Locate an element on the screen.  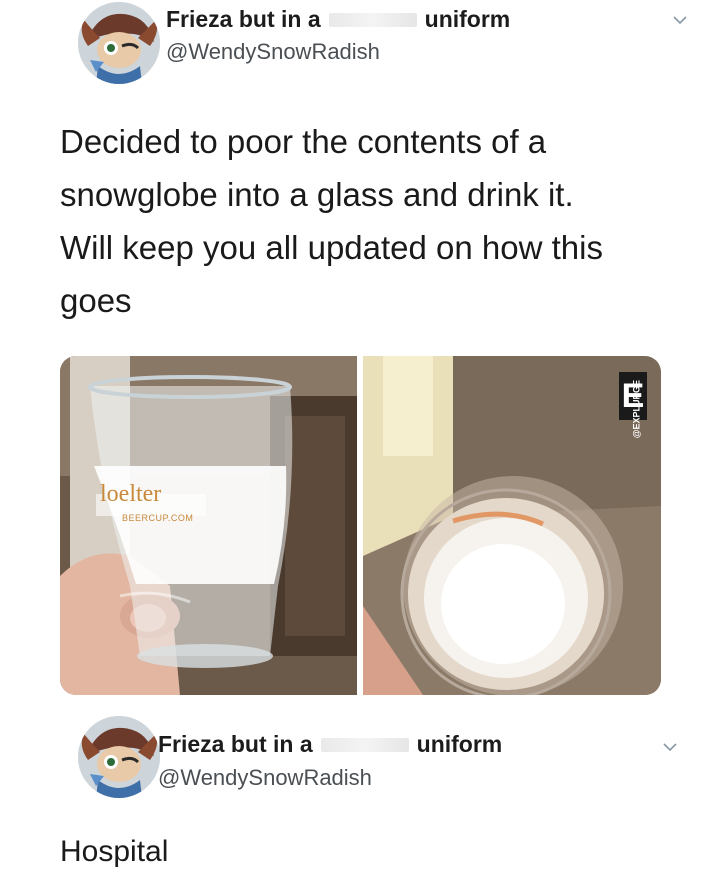
tweet-header: Frieza but in a uniform @WendySnowRadish is located at coordinates (360, 45).